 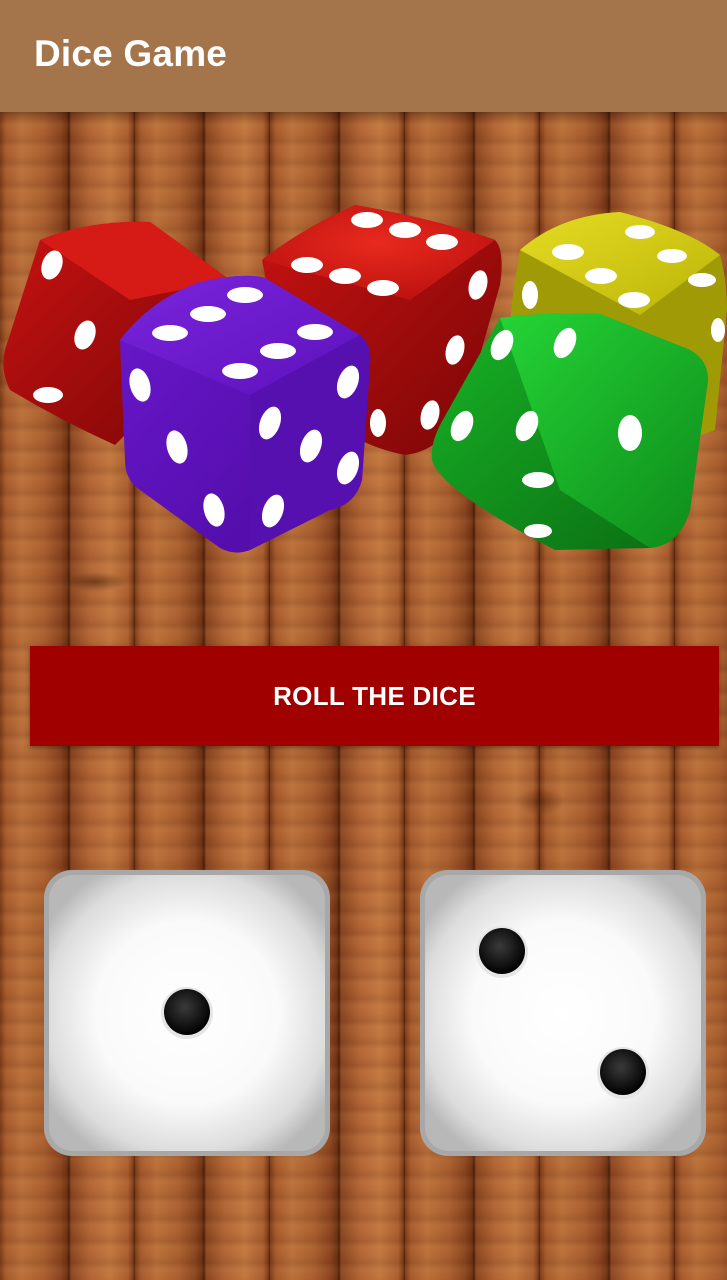 I want to click on app-title: Dice Game, so click(x=131, y=53).